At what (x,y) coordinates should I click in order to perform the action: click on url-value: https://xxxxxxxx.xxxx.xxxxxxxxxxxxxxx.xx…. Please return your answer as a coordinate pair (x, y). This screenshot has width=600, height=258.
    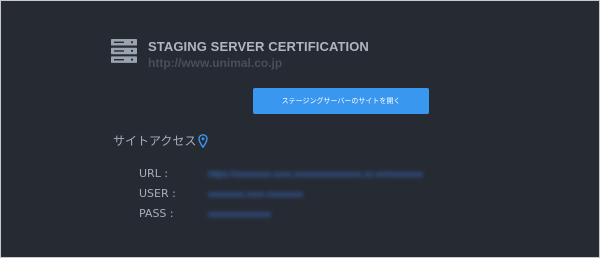
    Looking at the image, I should click on (315, 174).